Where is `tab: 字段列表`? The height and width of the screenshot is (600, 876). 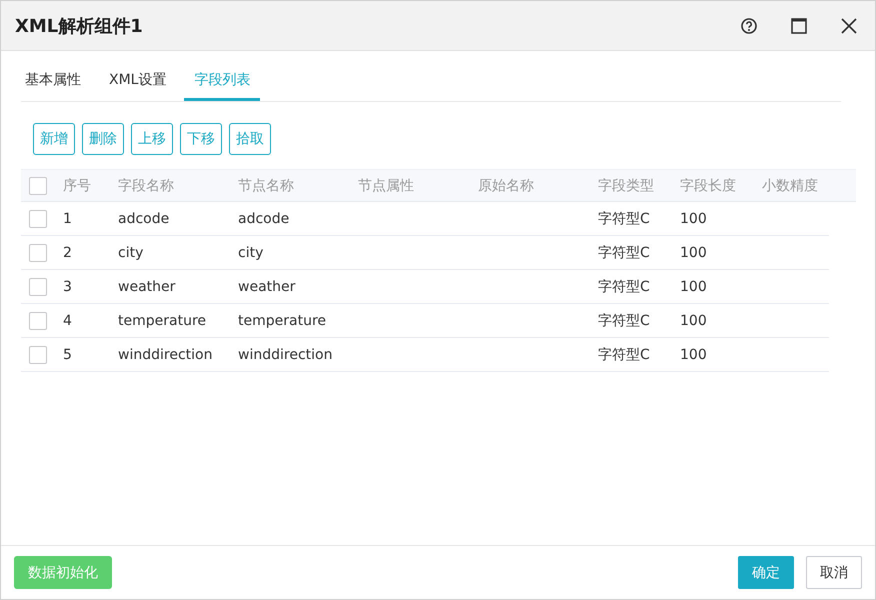
tab: 字段列表 is located at coordinates (222, 83).